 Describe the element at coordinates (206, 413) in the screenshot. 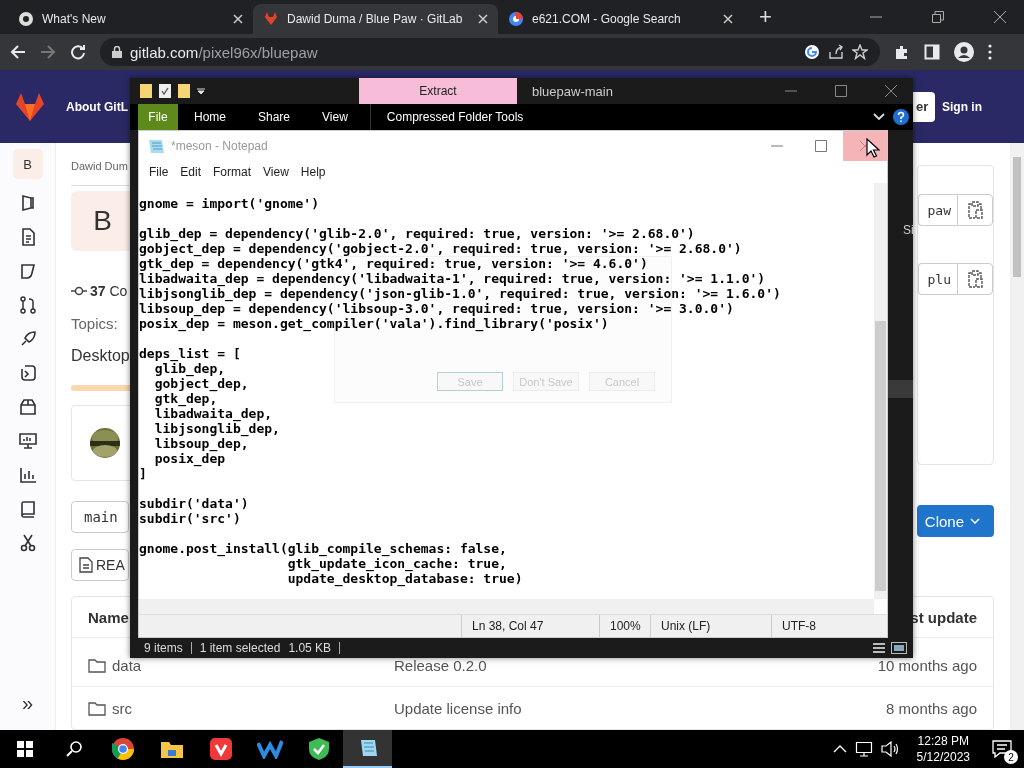

I see `code-line: libadwaita_dep,` at that location.